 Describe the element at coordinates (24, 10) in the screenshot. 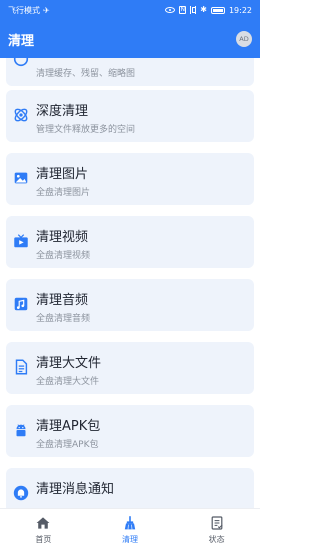

I see `airplane-mode-text: 飞行模式` at that location.